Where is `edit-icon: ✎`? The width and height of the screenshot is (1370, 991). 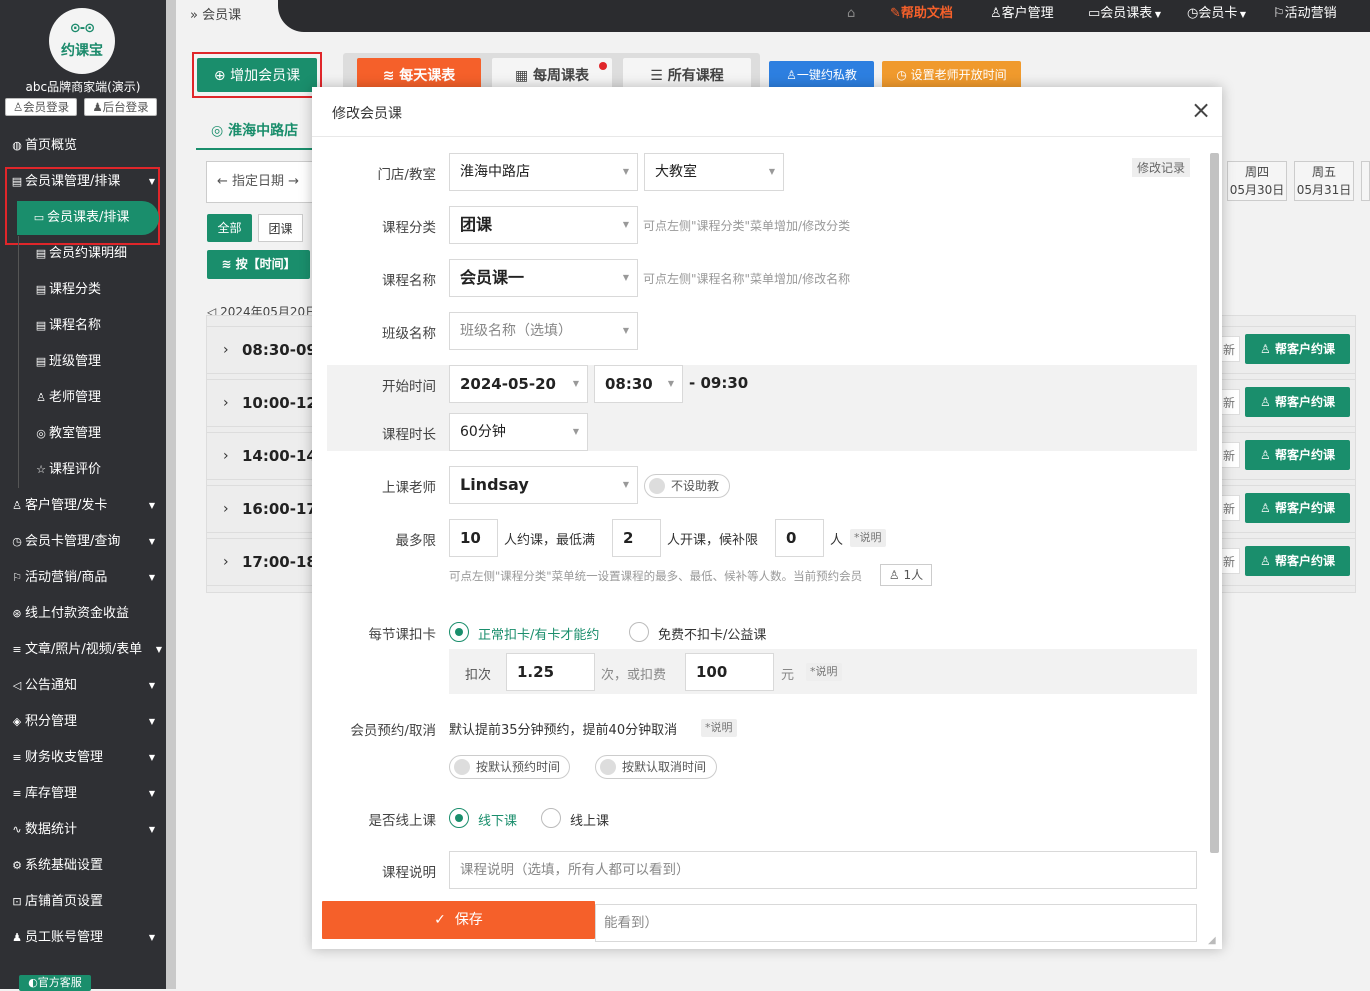 edit-icon: ✎ is located at coordinates (895, 13).